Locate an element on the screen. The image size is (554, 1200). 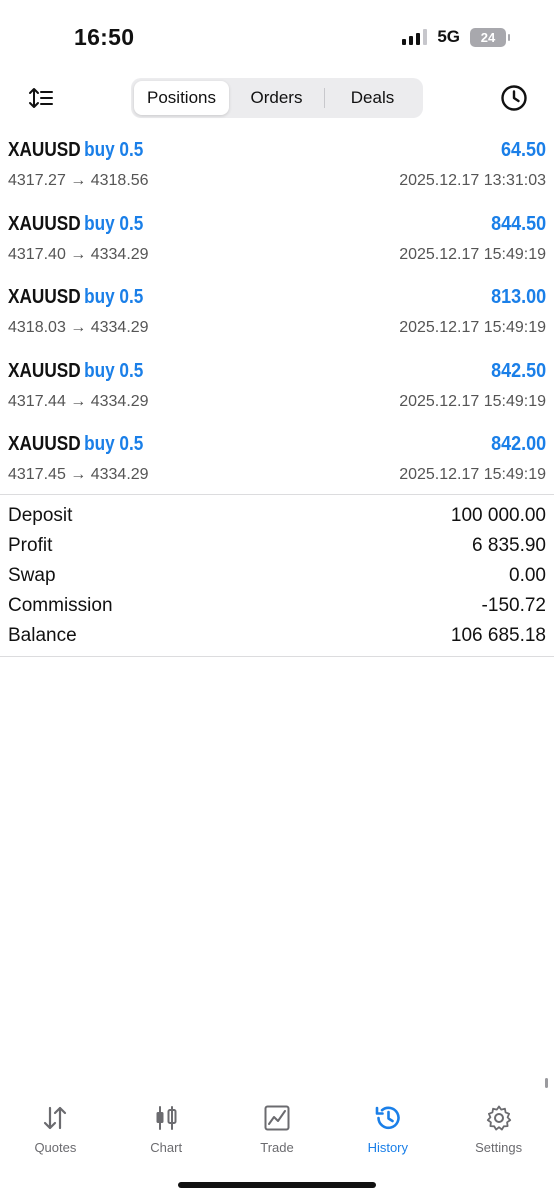
position-prices: 4317.27 → 4318.56 is located at coordinates (78, 180).